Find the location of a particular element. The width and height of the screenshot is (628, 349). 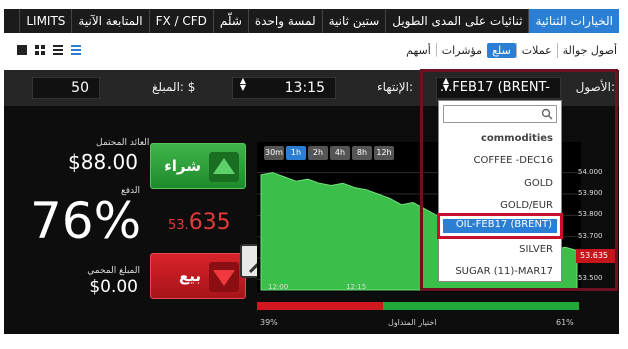

dropdown-group-header: commodities is located at coordinates (516, 138).